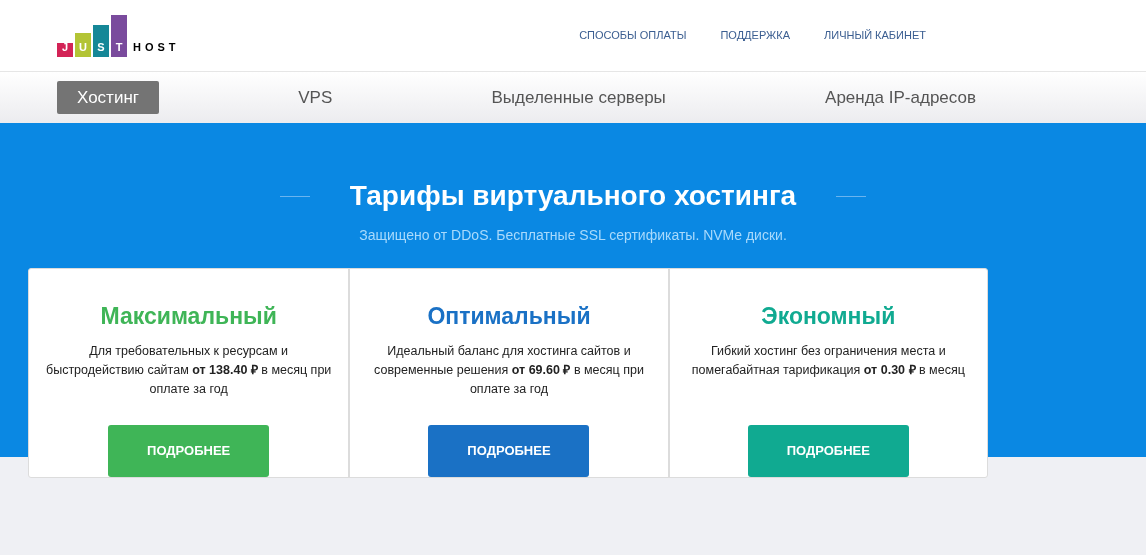  I want to click on plan-title: Оптимальный, so click(509, 316).